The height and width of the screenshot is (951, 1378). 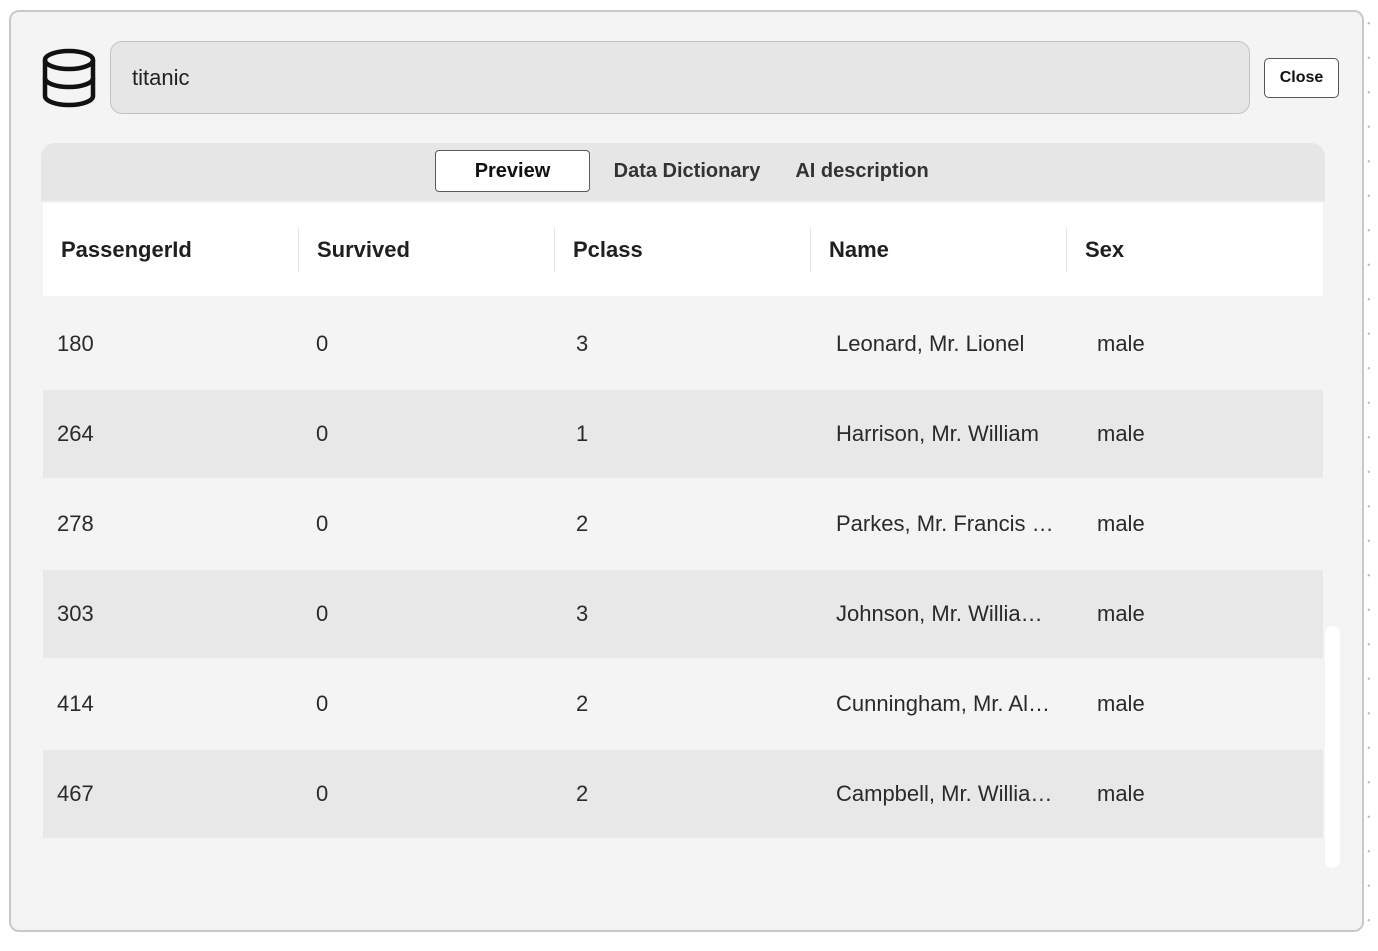 I want to click on cell-name: Leonard, Mr. Lionel, so click(x=930, y=343).